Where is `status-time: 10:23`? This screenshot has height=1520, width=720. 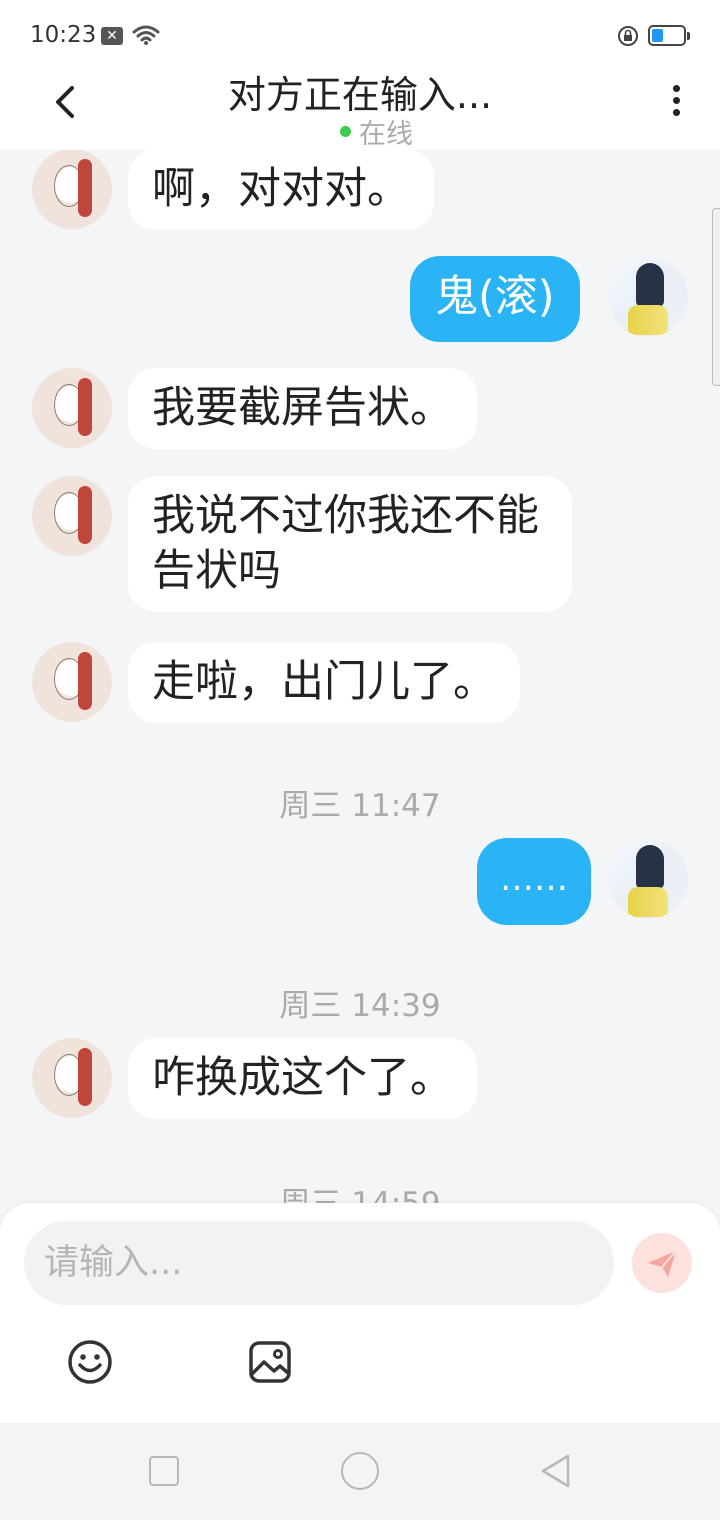
status-time: 10:23 is located at coordinates (63, 35).